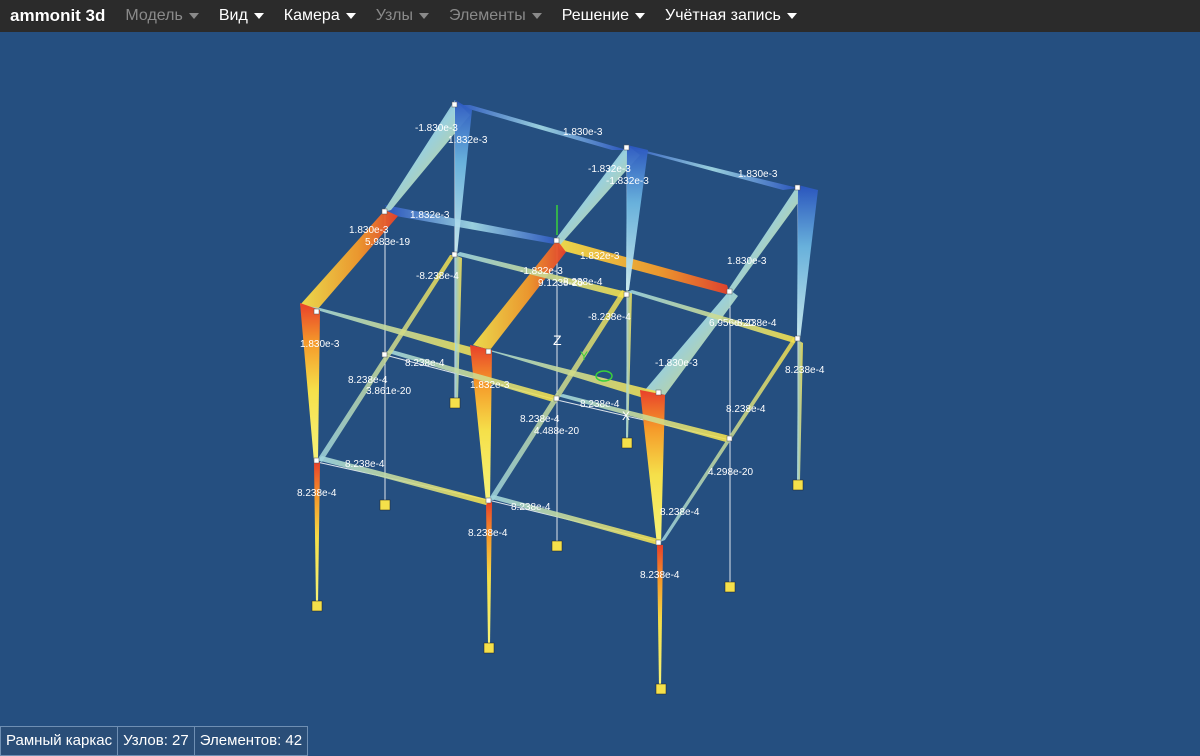 The height and width of the screenshot is (756, 1200). Describe the element at coordinates (557, 340) in the screenshot. I see `svg-text: Z` at that location.